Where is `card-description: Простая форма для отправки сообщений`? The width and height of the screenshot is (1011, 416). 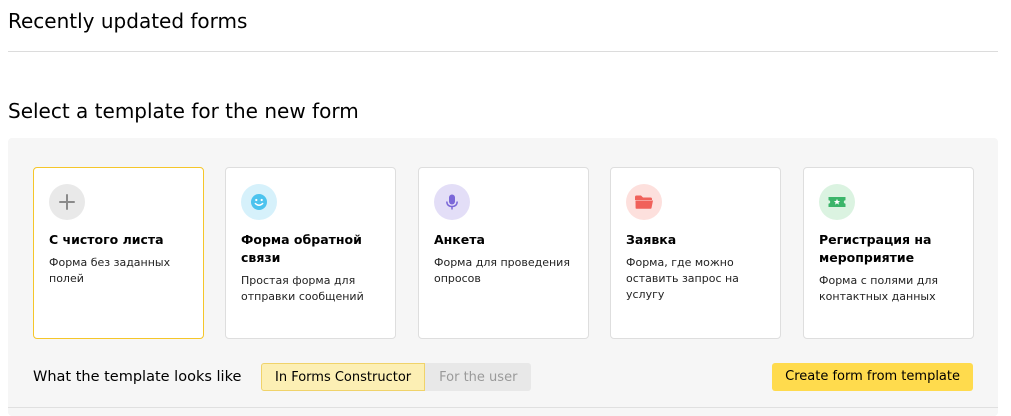 card-description: Простая форма для отправки сообщений is located at coordinates (302, 288).